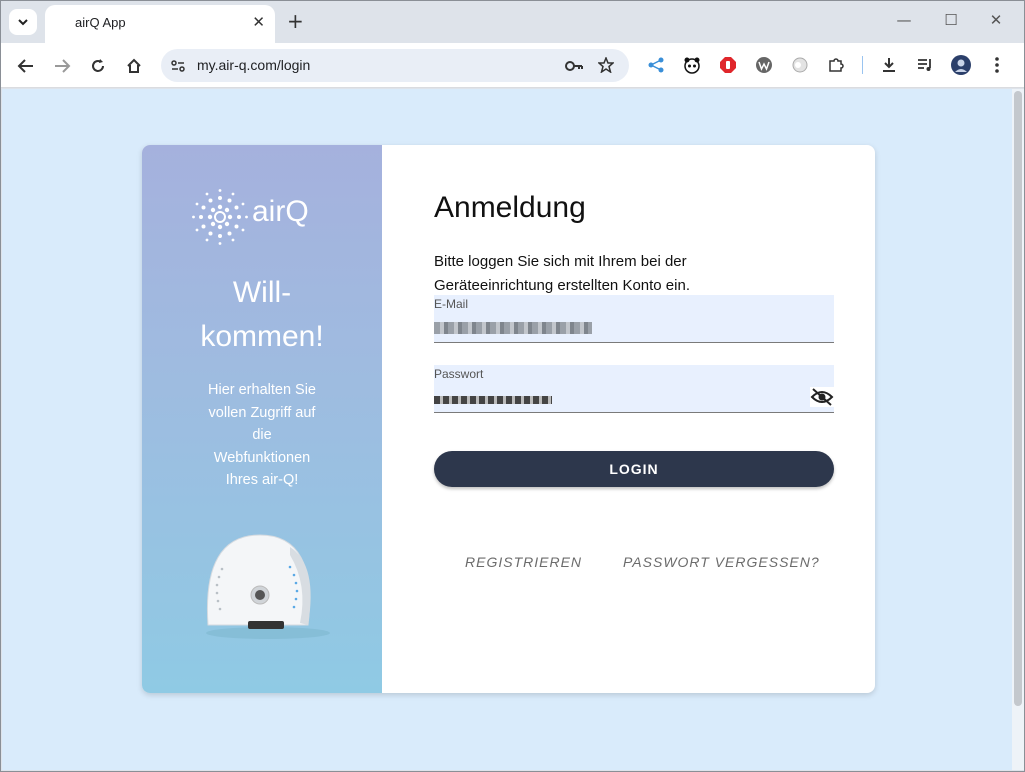 This screenshot has width=1025, height=772. Describe the element at coordinates (254, 65) in the screenshot. I see `url-text: my.air-q.com/login` at that location.